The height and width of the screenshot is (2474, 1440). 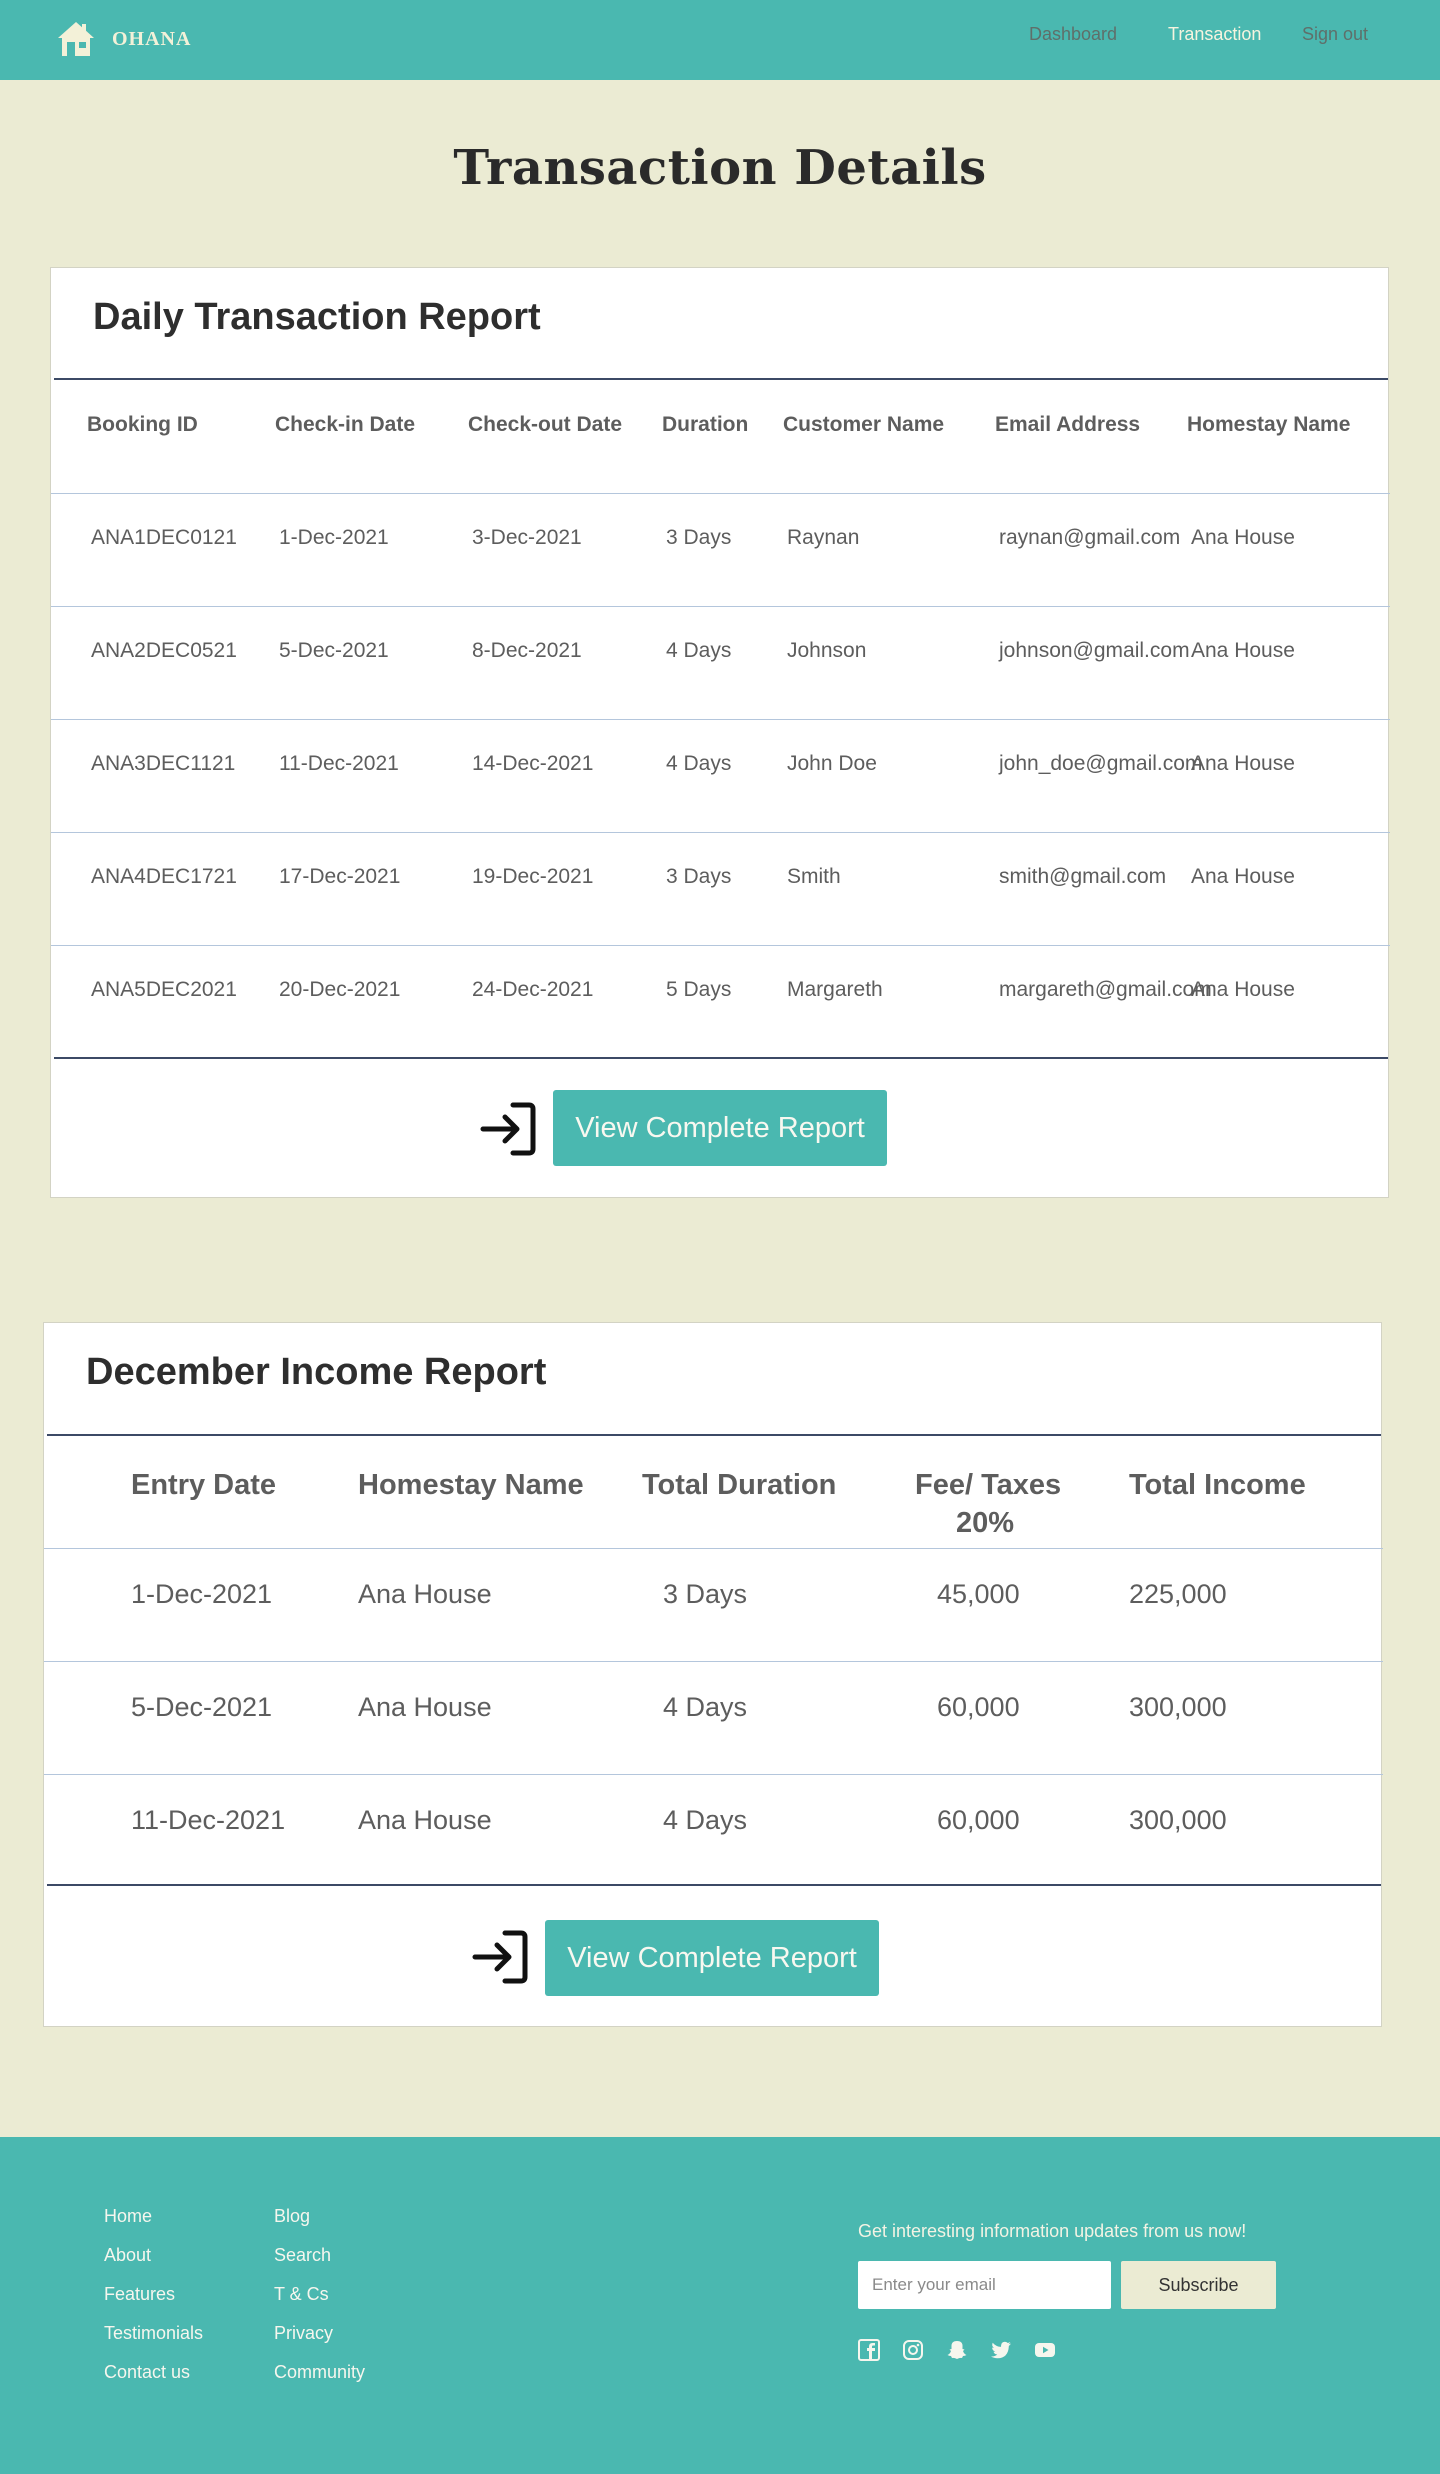 I want to click on cell-entry-date: 11-Dec-2021, so click(x=208, y=1820).